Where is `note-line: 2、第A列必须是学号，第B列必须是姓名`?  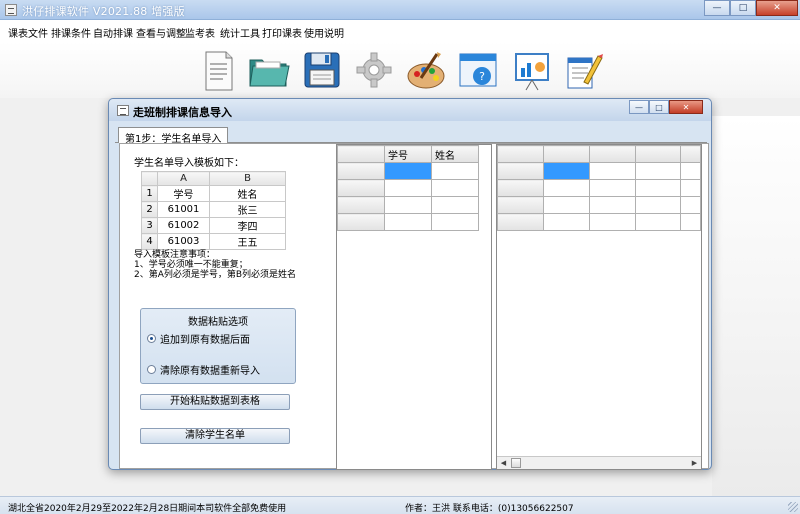
note-line: 2、第A列必须是学号，第B列必须是姓名 is located at coordinates (215, 275).